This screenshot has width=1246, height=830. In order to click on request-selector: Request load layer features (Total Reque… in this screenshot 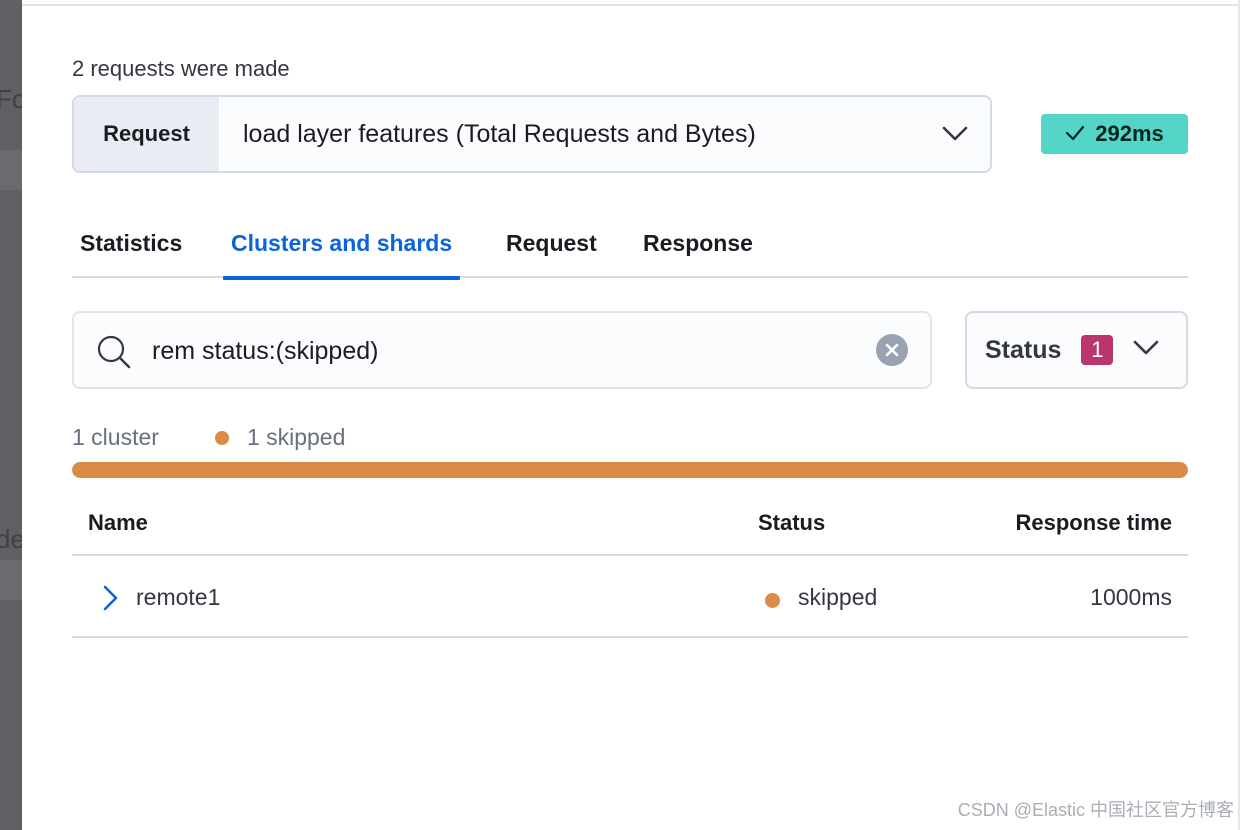, I will do `click(532, 134)`.